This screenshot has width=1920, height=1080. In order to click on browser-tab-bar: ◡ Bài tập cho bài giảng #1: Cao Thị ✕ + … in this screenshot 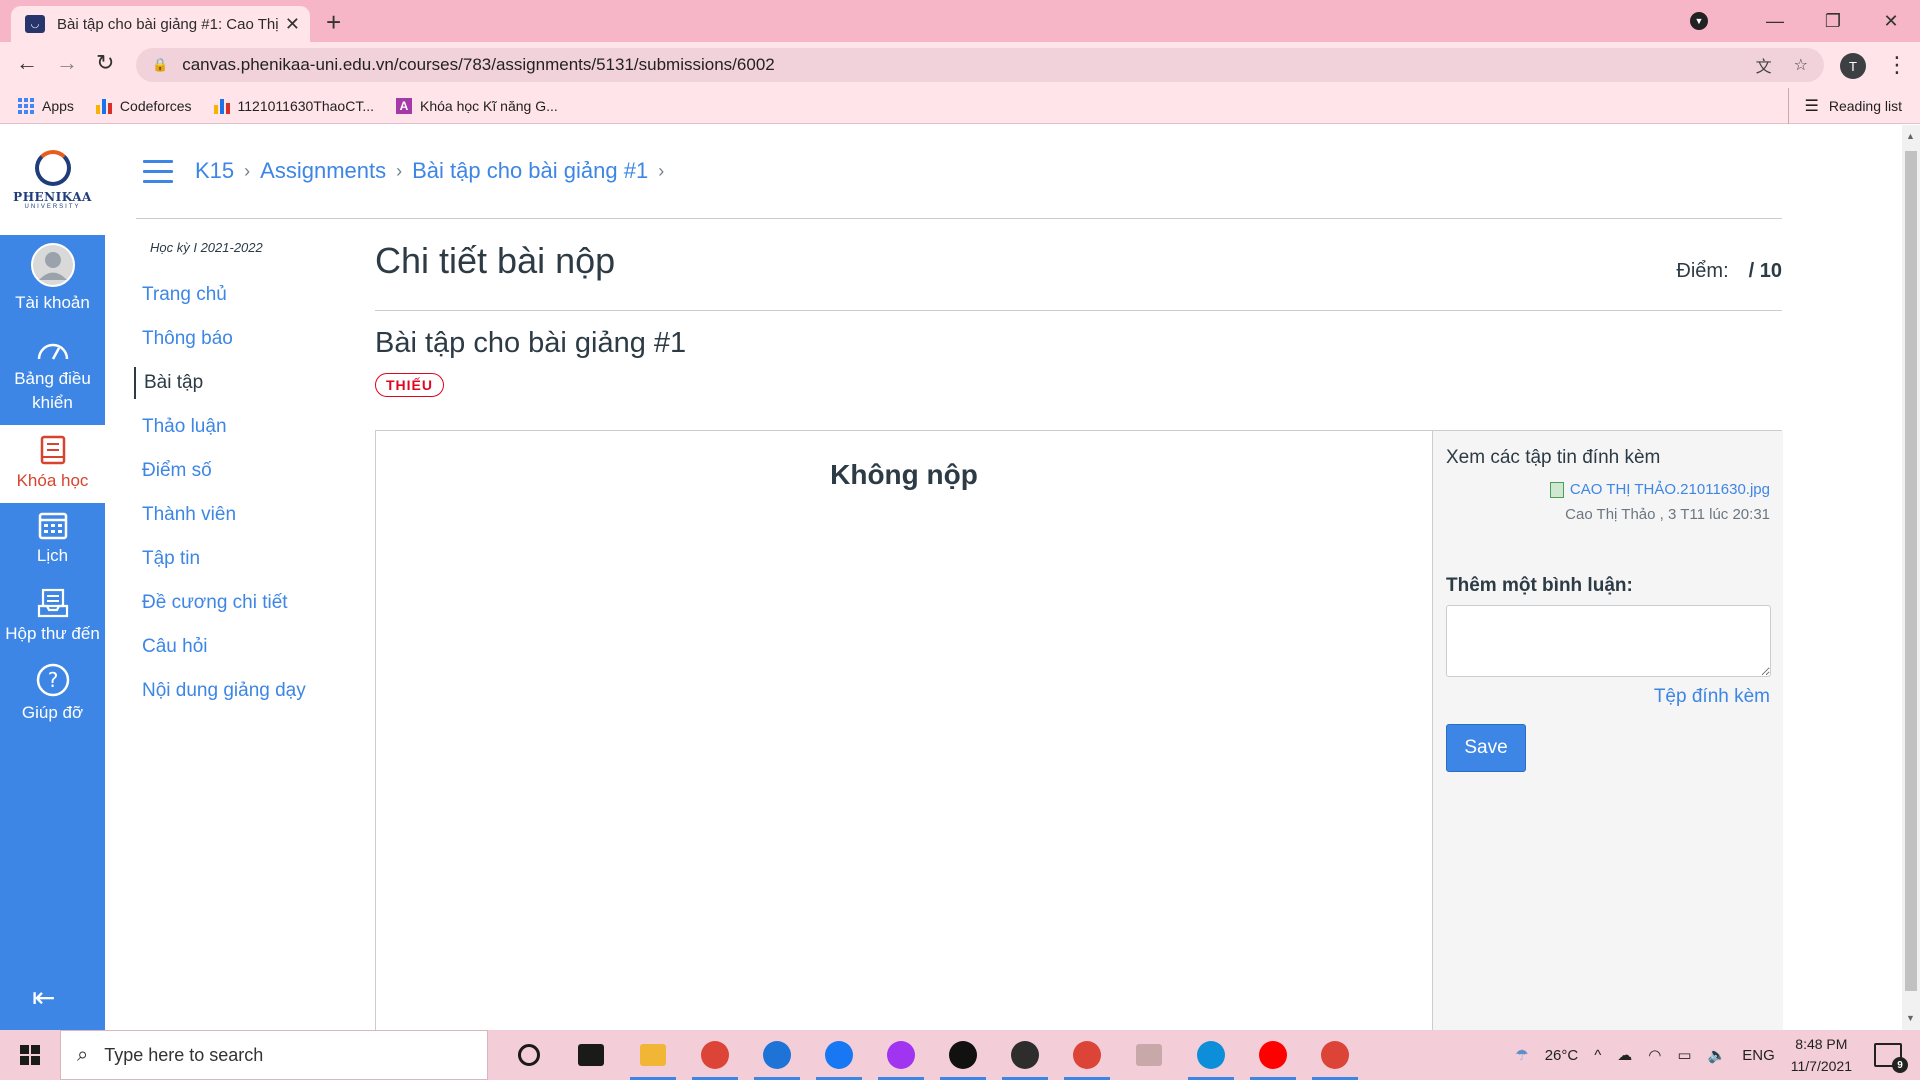, I will do `click(960, 21)`.